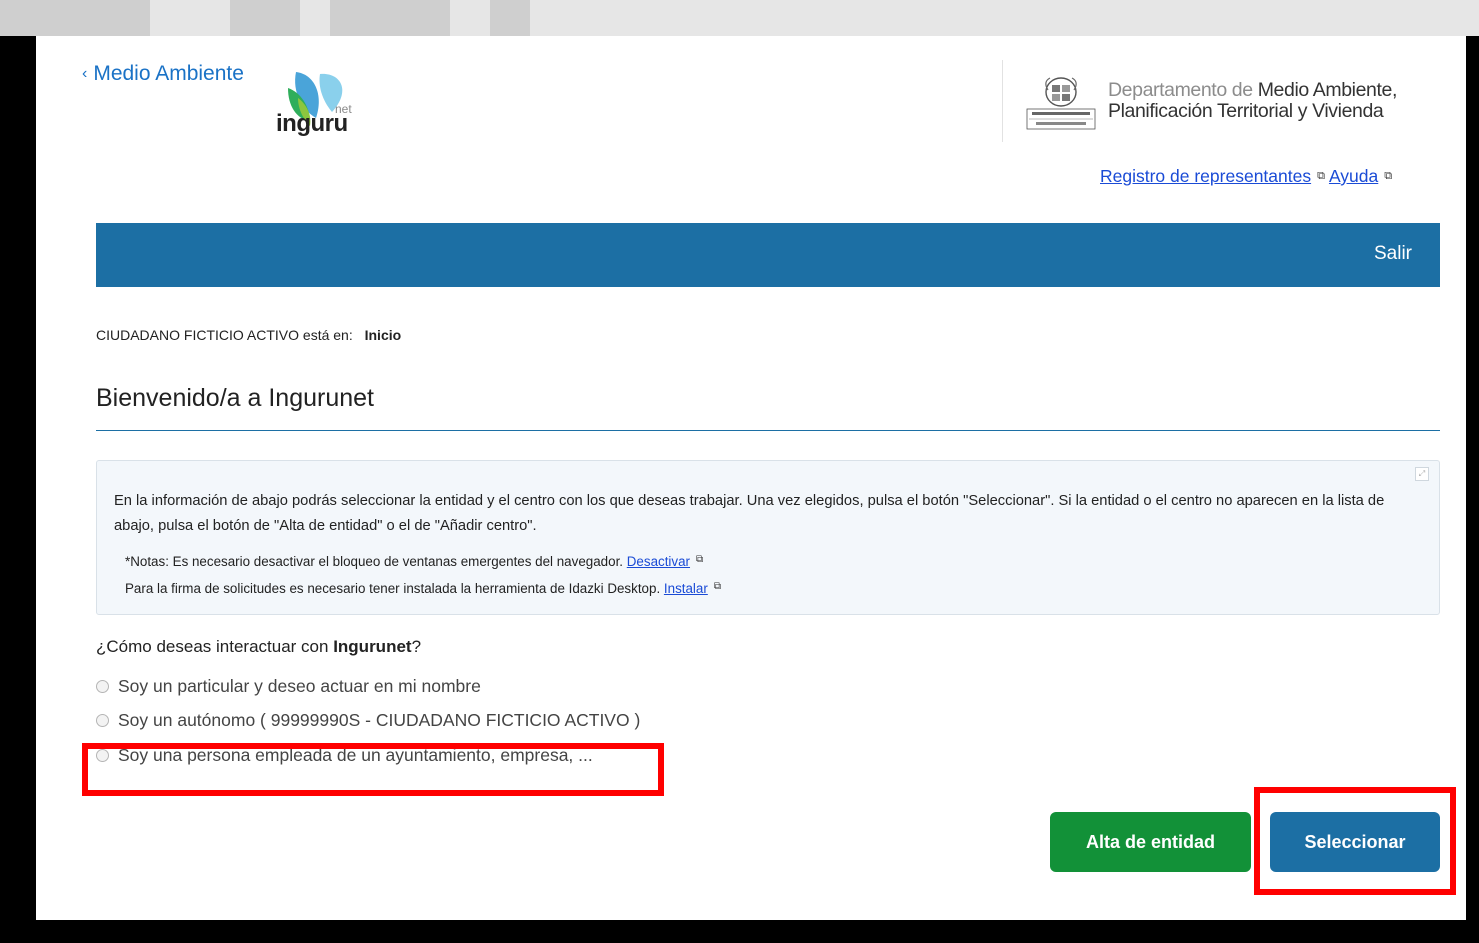 The height and width of the screenshot is (943, 1479). What do you see at coordinates (235, 398) in the screenshot?
I see `page-title: Bienvenido/a a Ingurunet` at bounding box center [235, 398].